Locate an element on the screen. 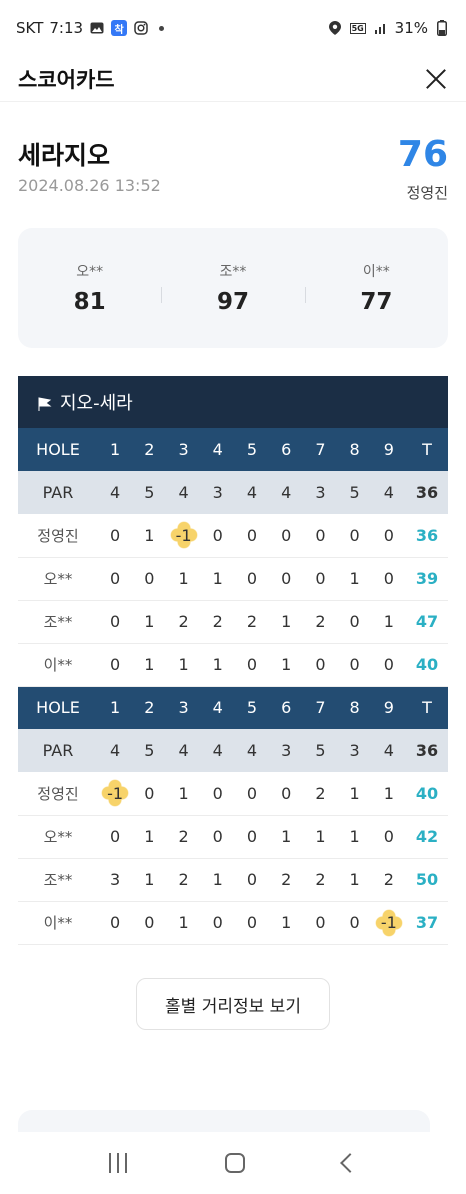 The width and height of the screenshot is (466, 1194). companion-score: 77 is located at coordinates (376, 302).